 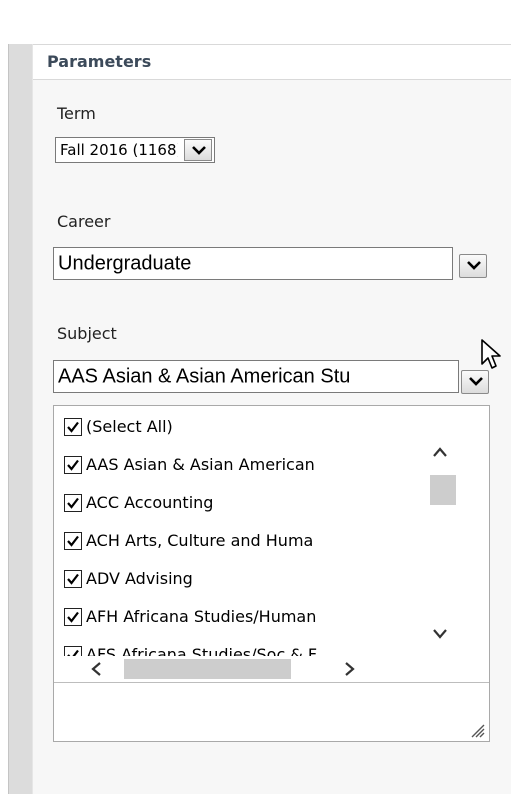 What do you see at coordinates (76, 113) in the screenshot?
I see `term-label: Term` at bounding box center [76, 113].